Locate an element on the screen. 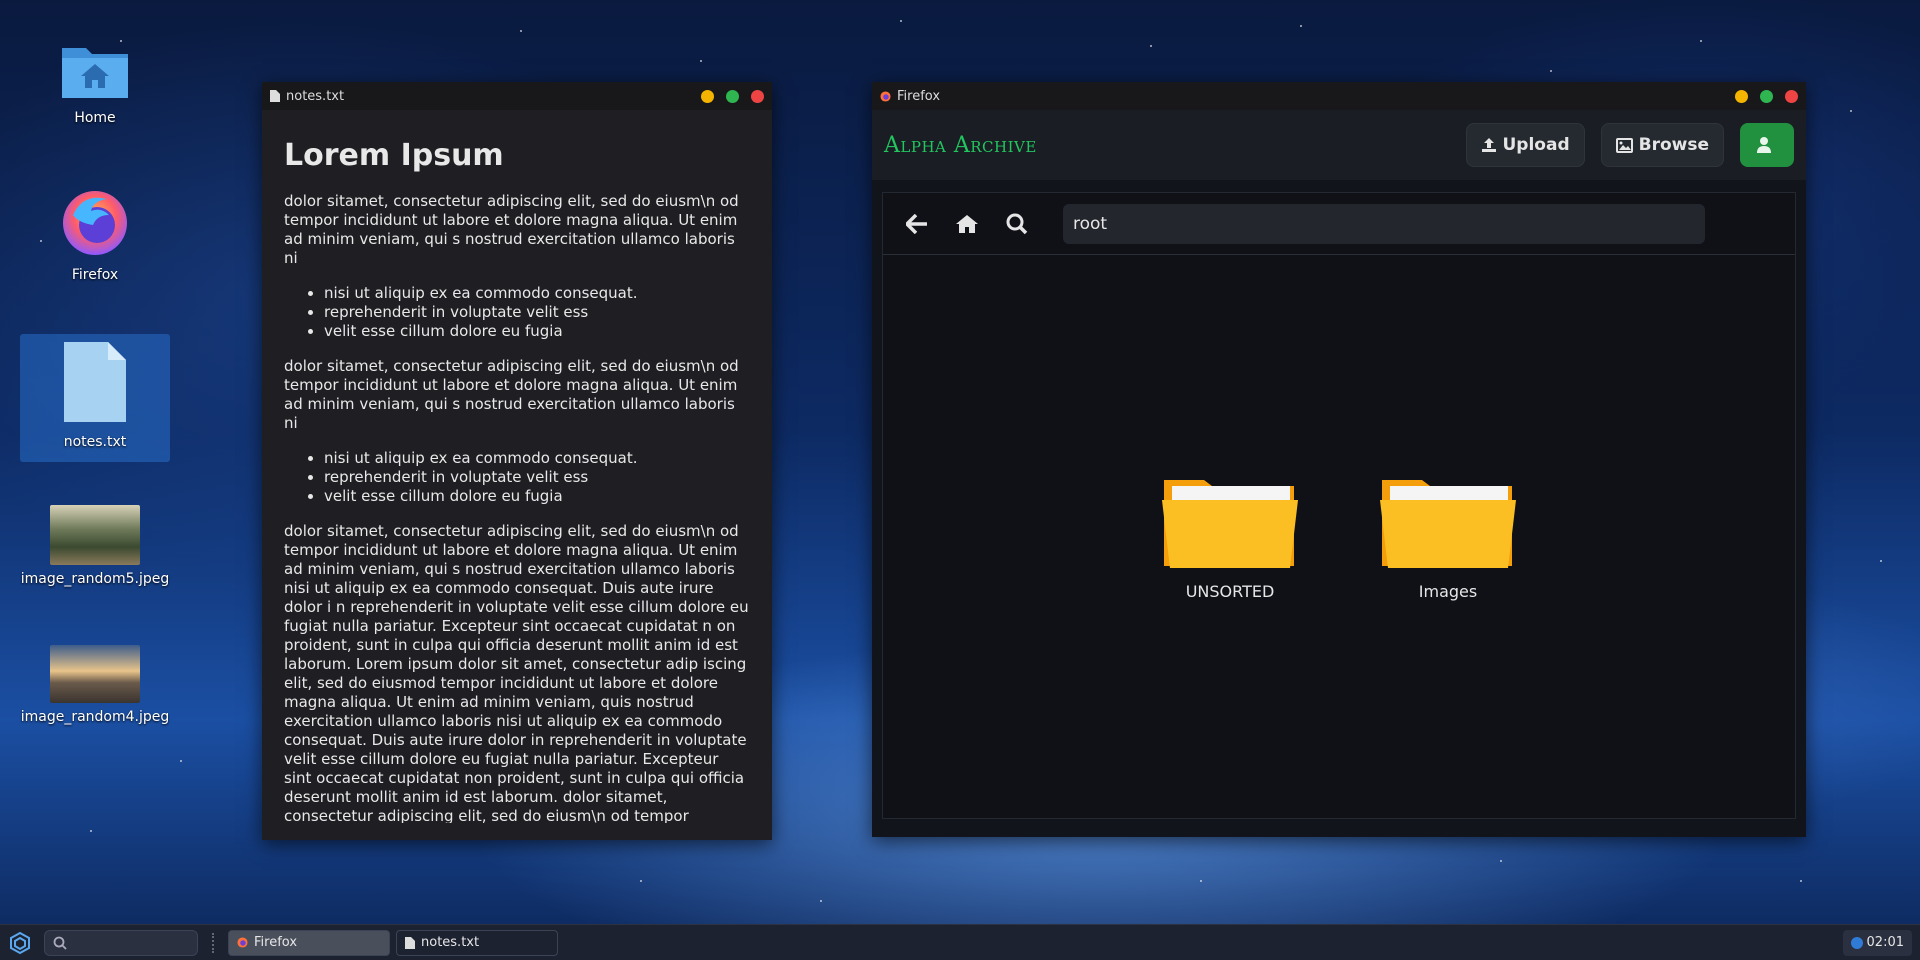  path-input is located at coordinates (1384, 223).